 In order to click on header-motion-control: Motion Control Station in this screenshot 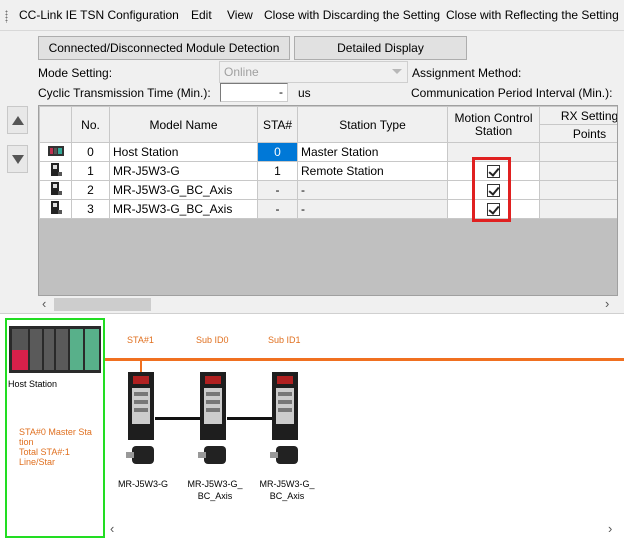, I will do `click(493, 124)`.